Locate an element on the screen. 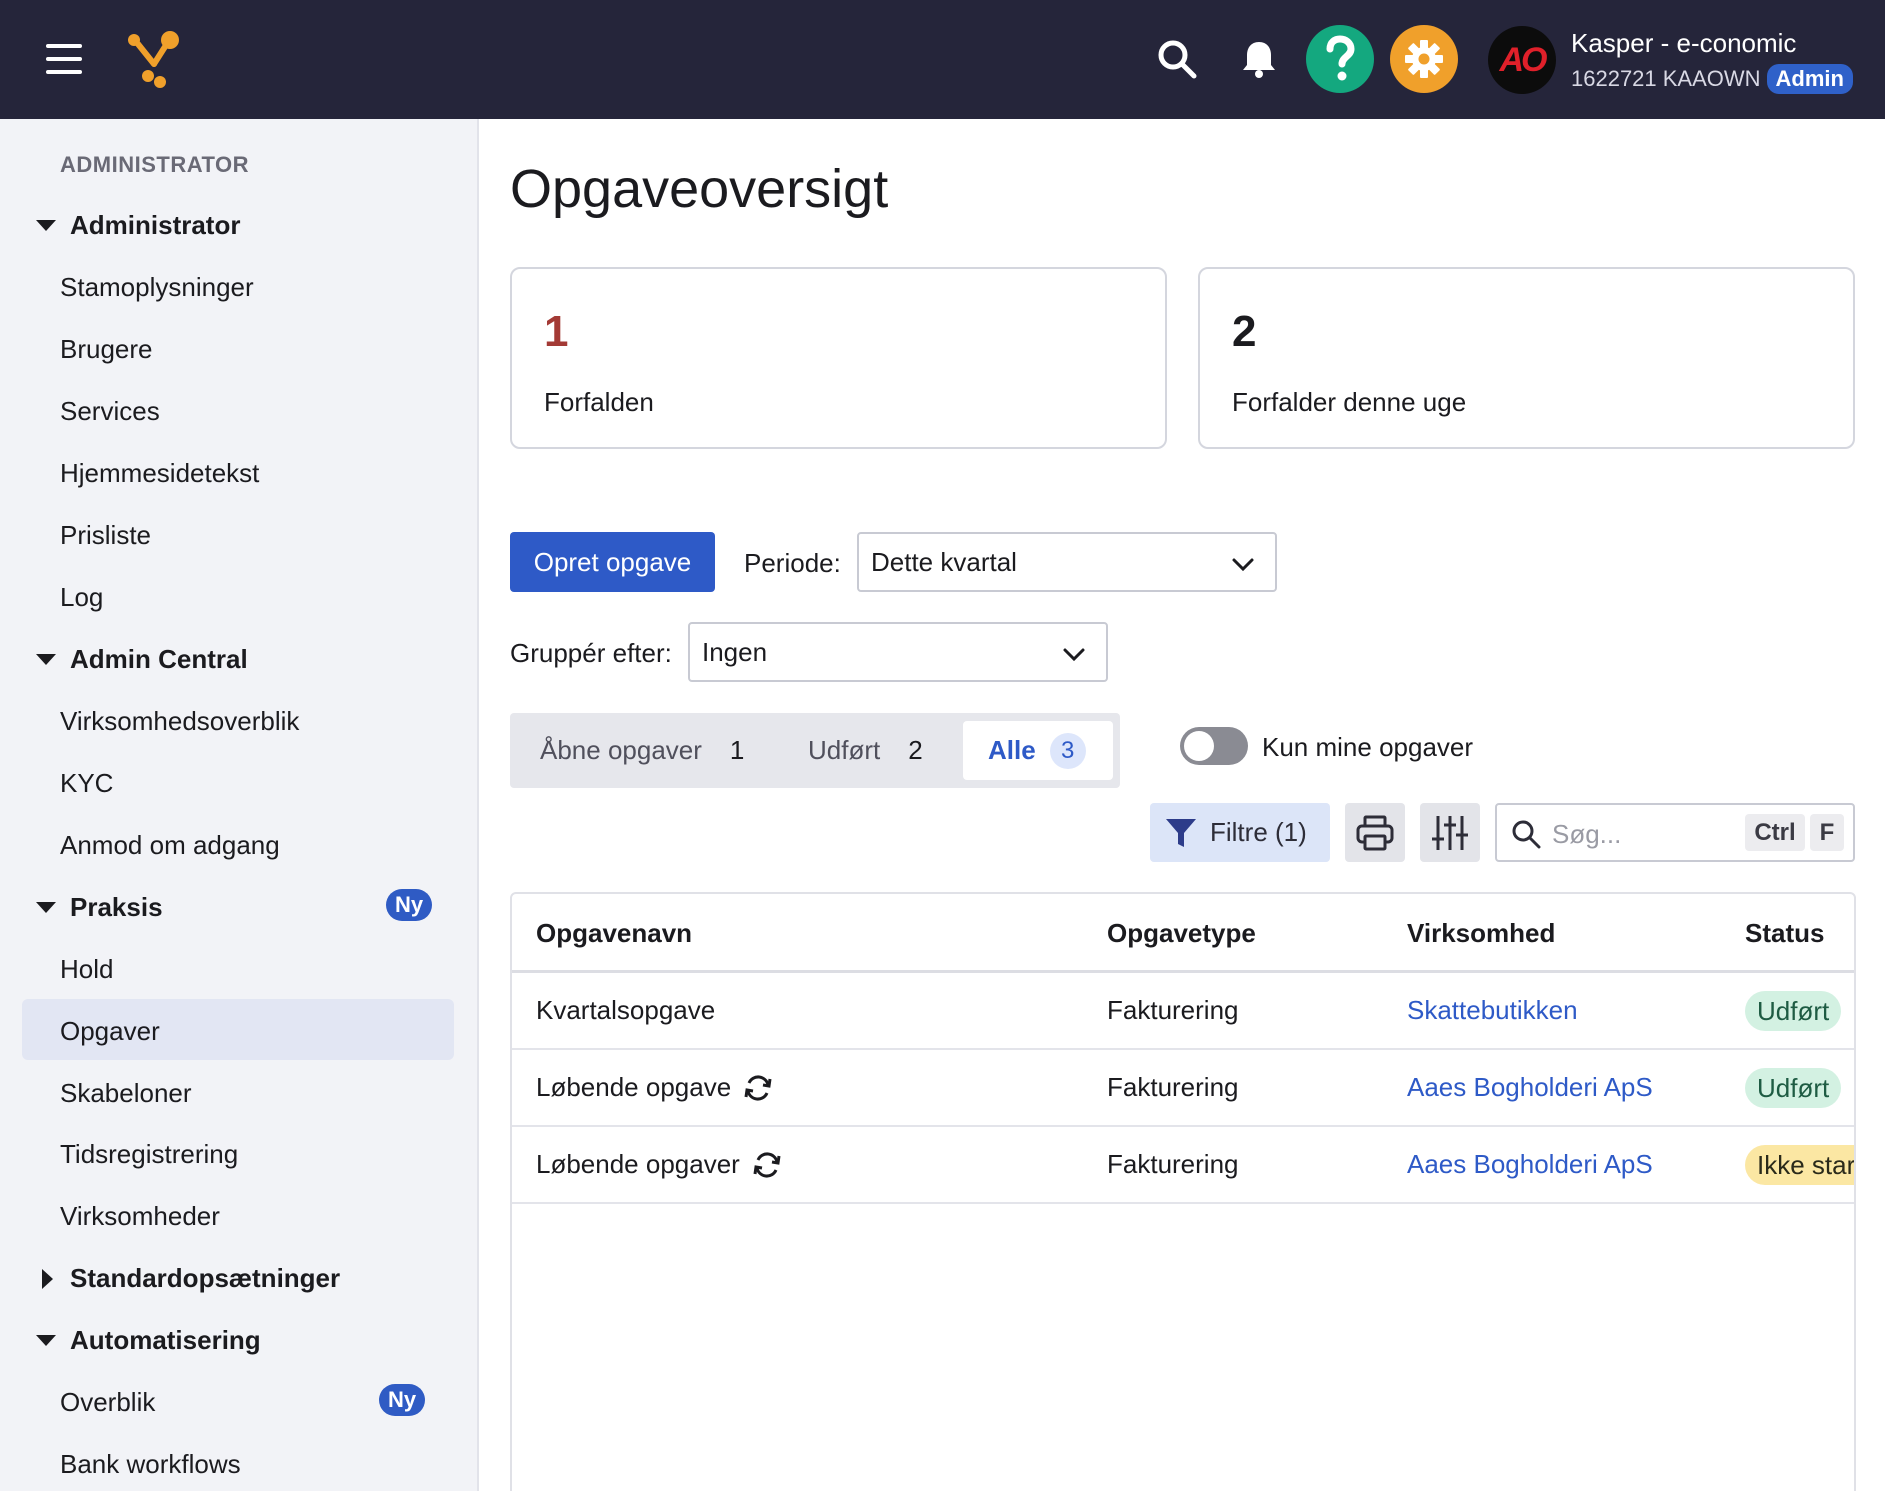 The image size is (1885, 1491). sidebar-item-opgaver: Opgaver is located at coordinates (110, 1031).